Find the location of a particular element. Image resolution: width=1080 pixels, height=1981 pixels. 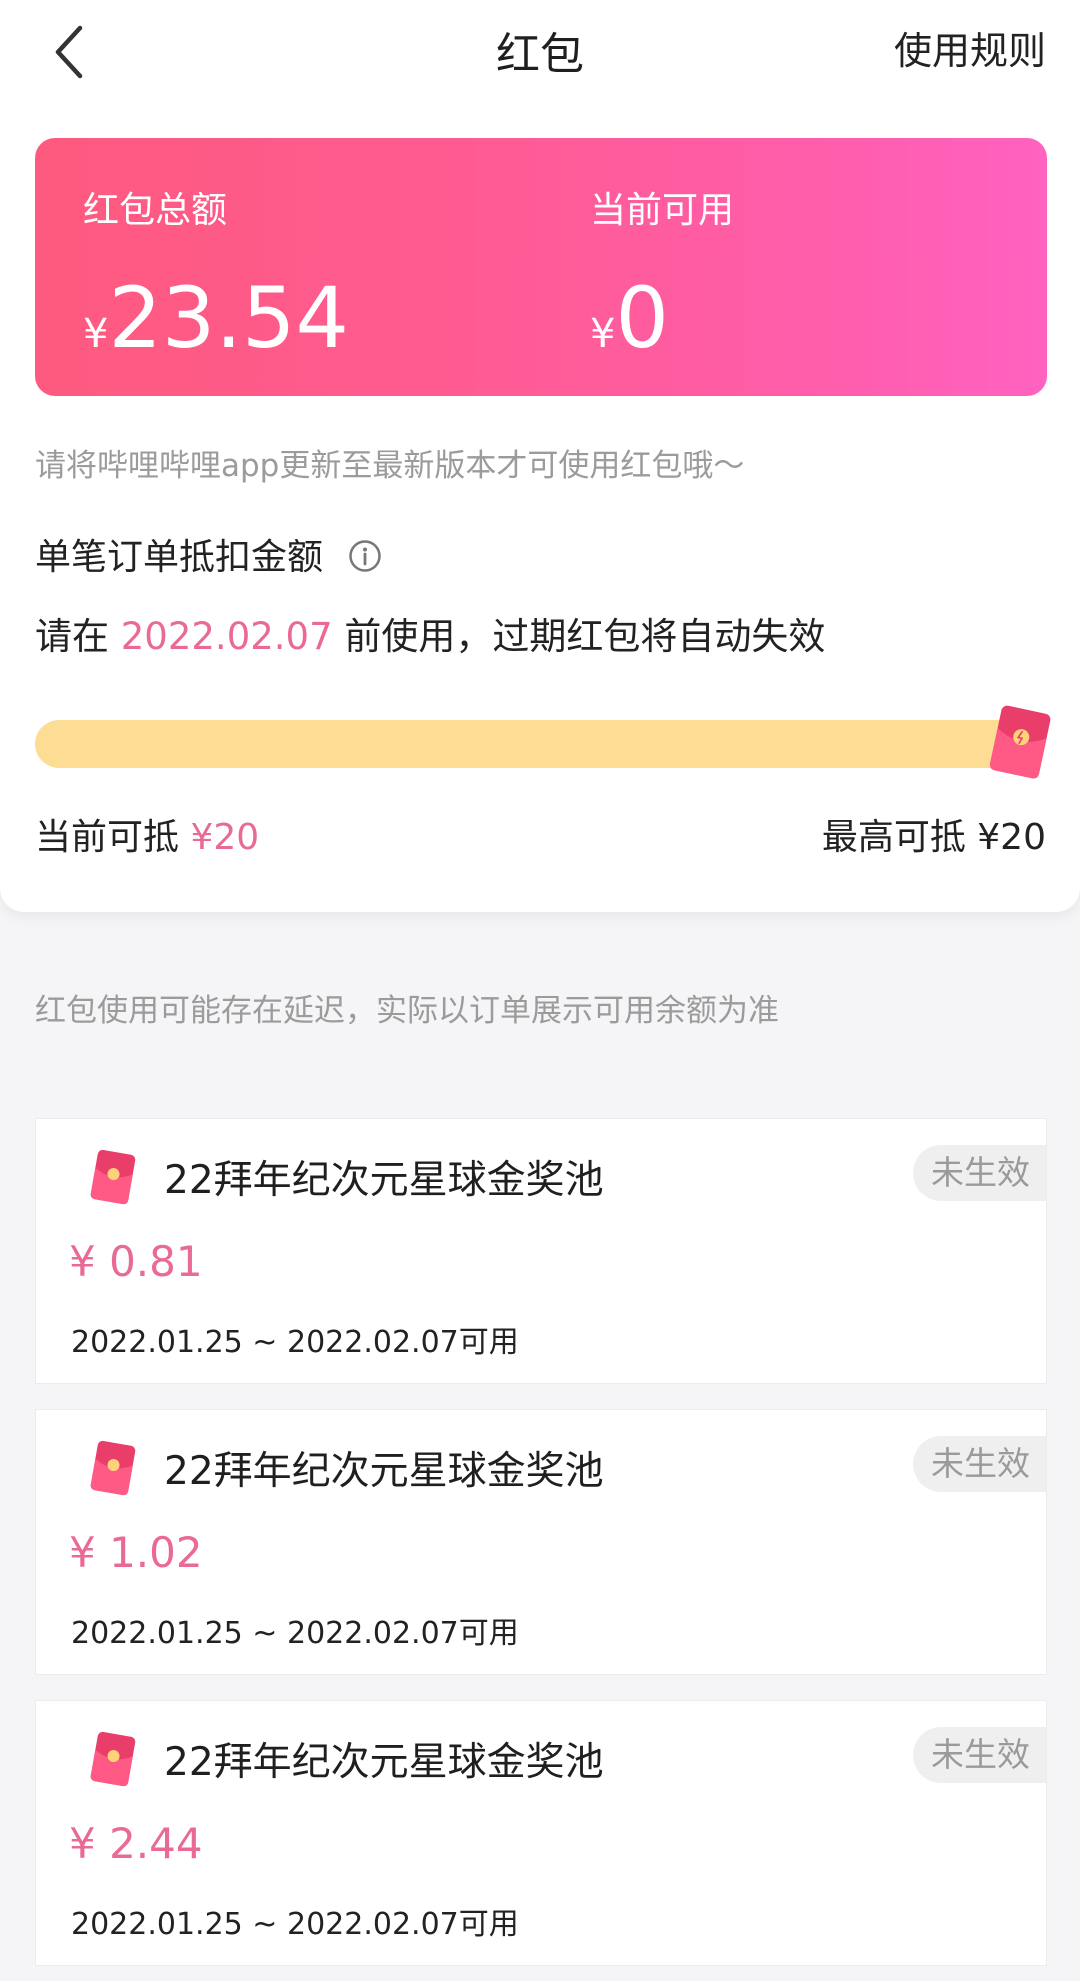

total-label: 红包总额 is located at coordinates (155, 210).